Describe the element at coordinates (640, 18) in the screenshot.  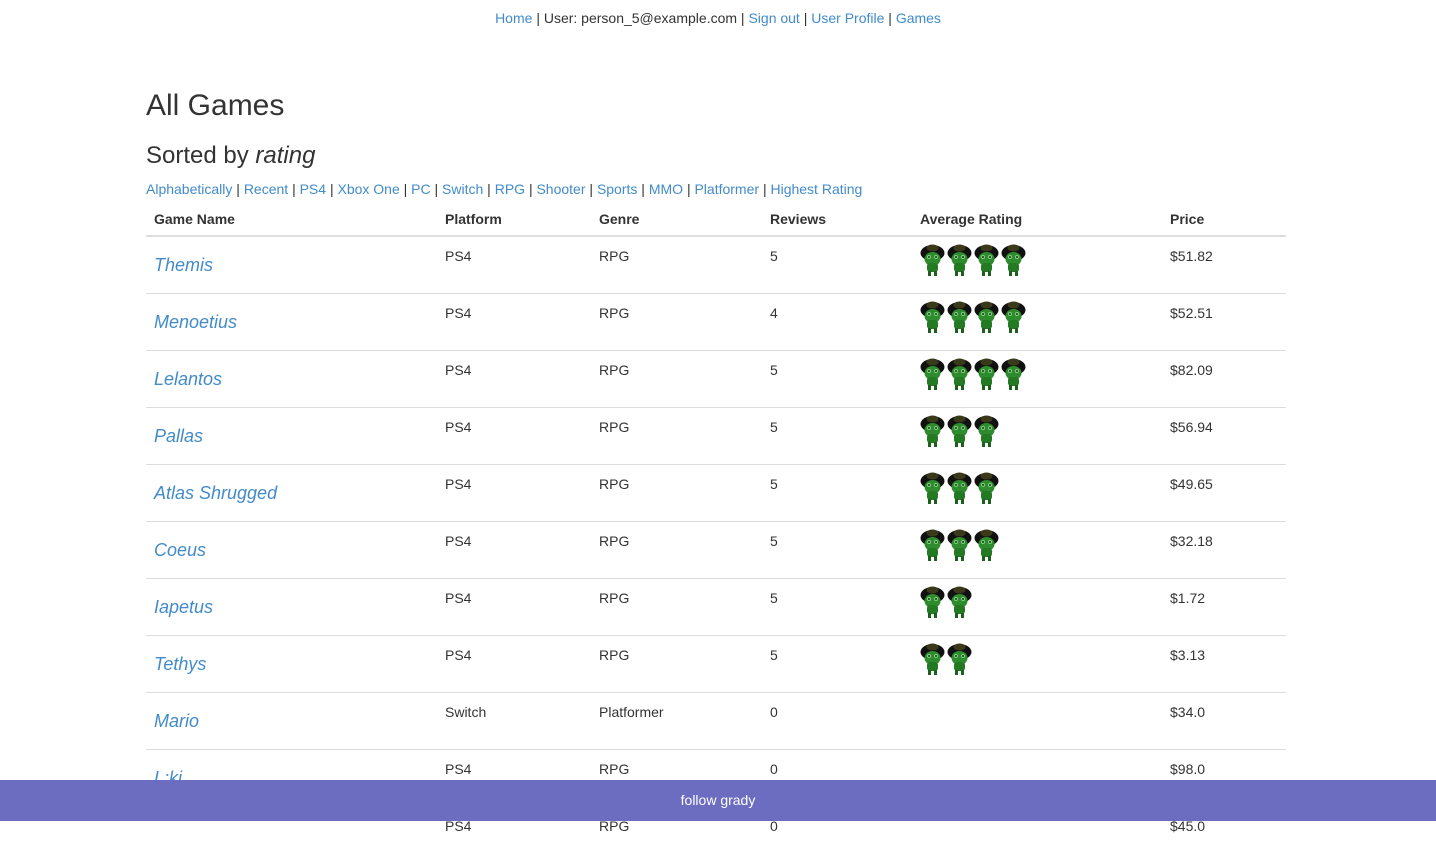
I see `nav-user-text: User: person_5@example.com` at that location.